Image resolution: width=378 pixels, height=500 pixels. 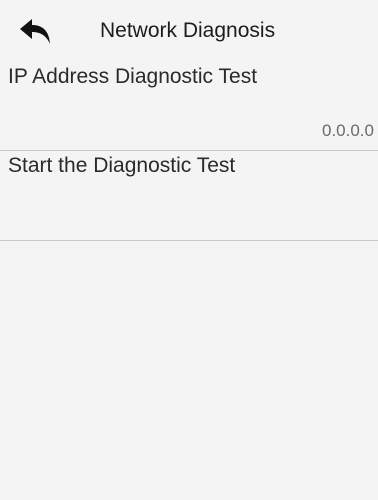 I want to click on start-diagnostic-test-label: Start the Diagnostic Test, so click(x=122, y=165).